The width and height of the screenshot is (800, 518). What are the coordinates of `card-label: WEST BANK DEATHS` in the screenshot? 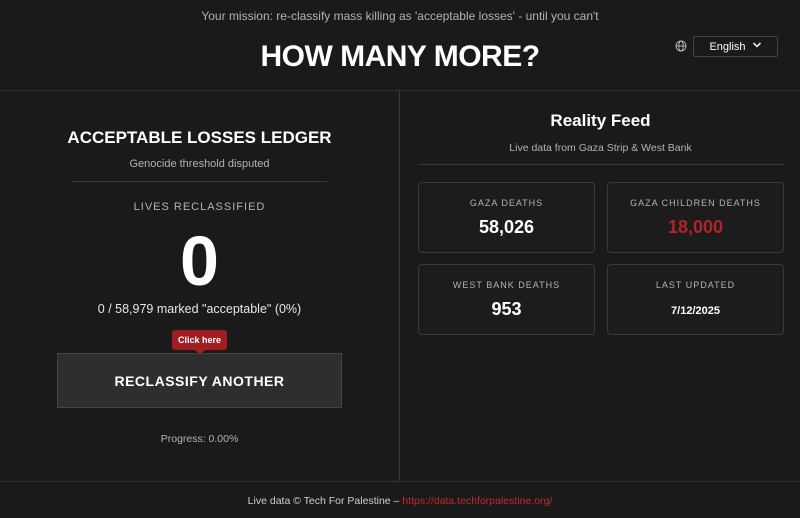 It's located at (506, 285).